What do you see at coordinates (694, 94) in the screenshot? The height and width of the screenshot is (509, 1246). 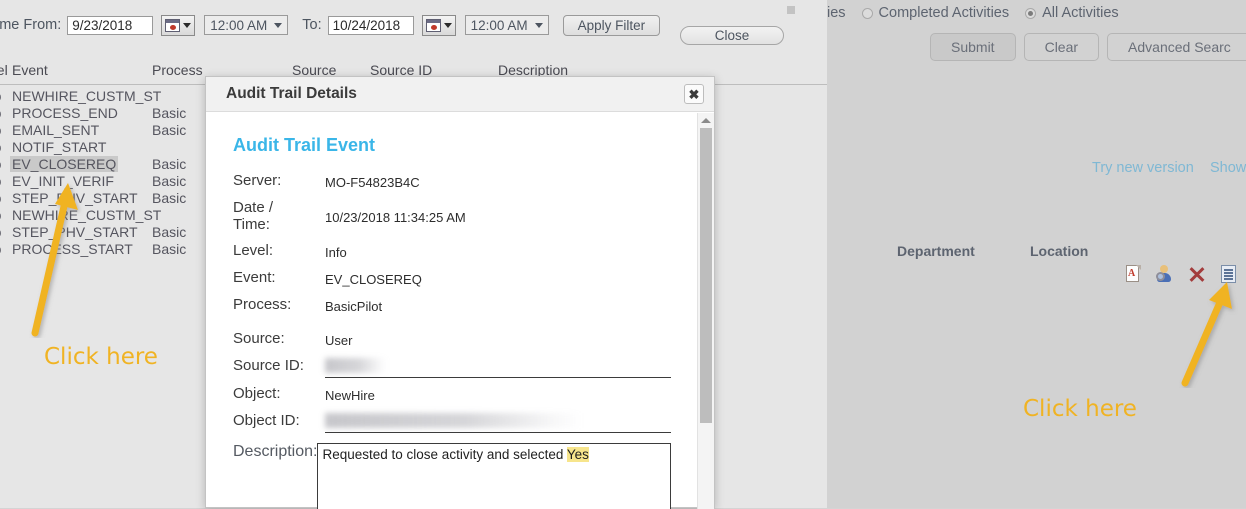 I see `close-icon: ✖` at bounding box center [694, 94].